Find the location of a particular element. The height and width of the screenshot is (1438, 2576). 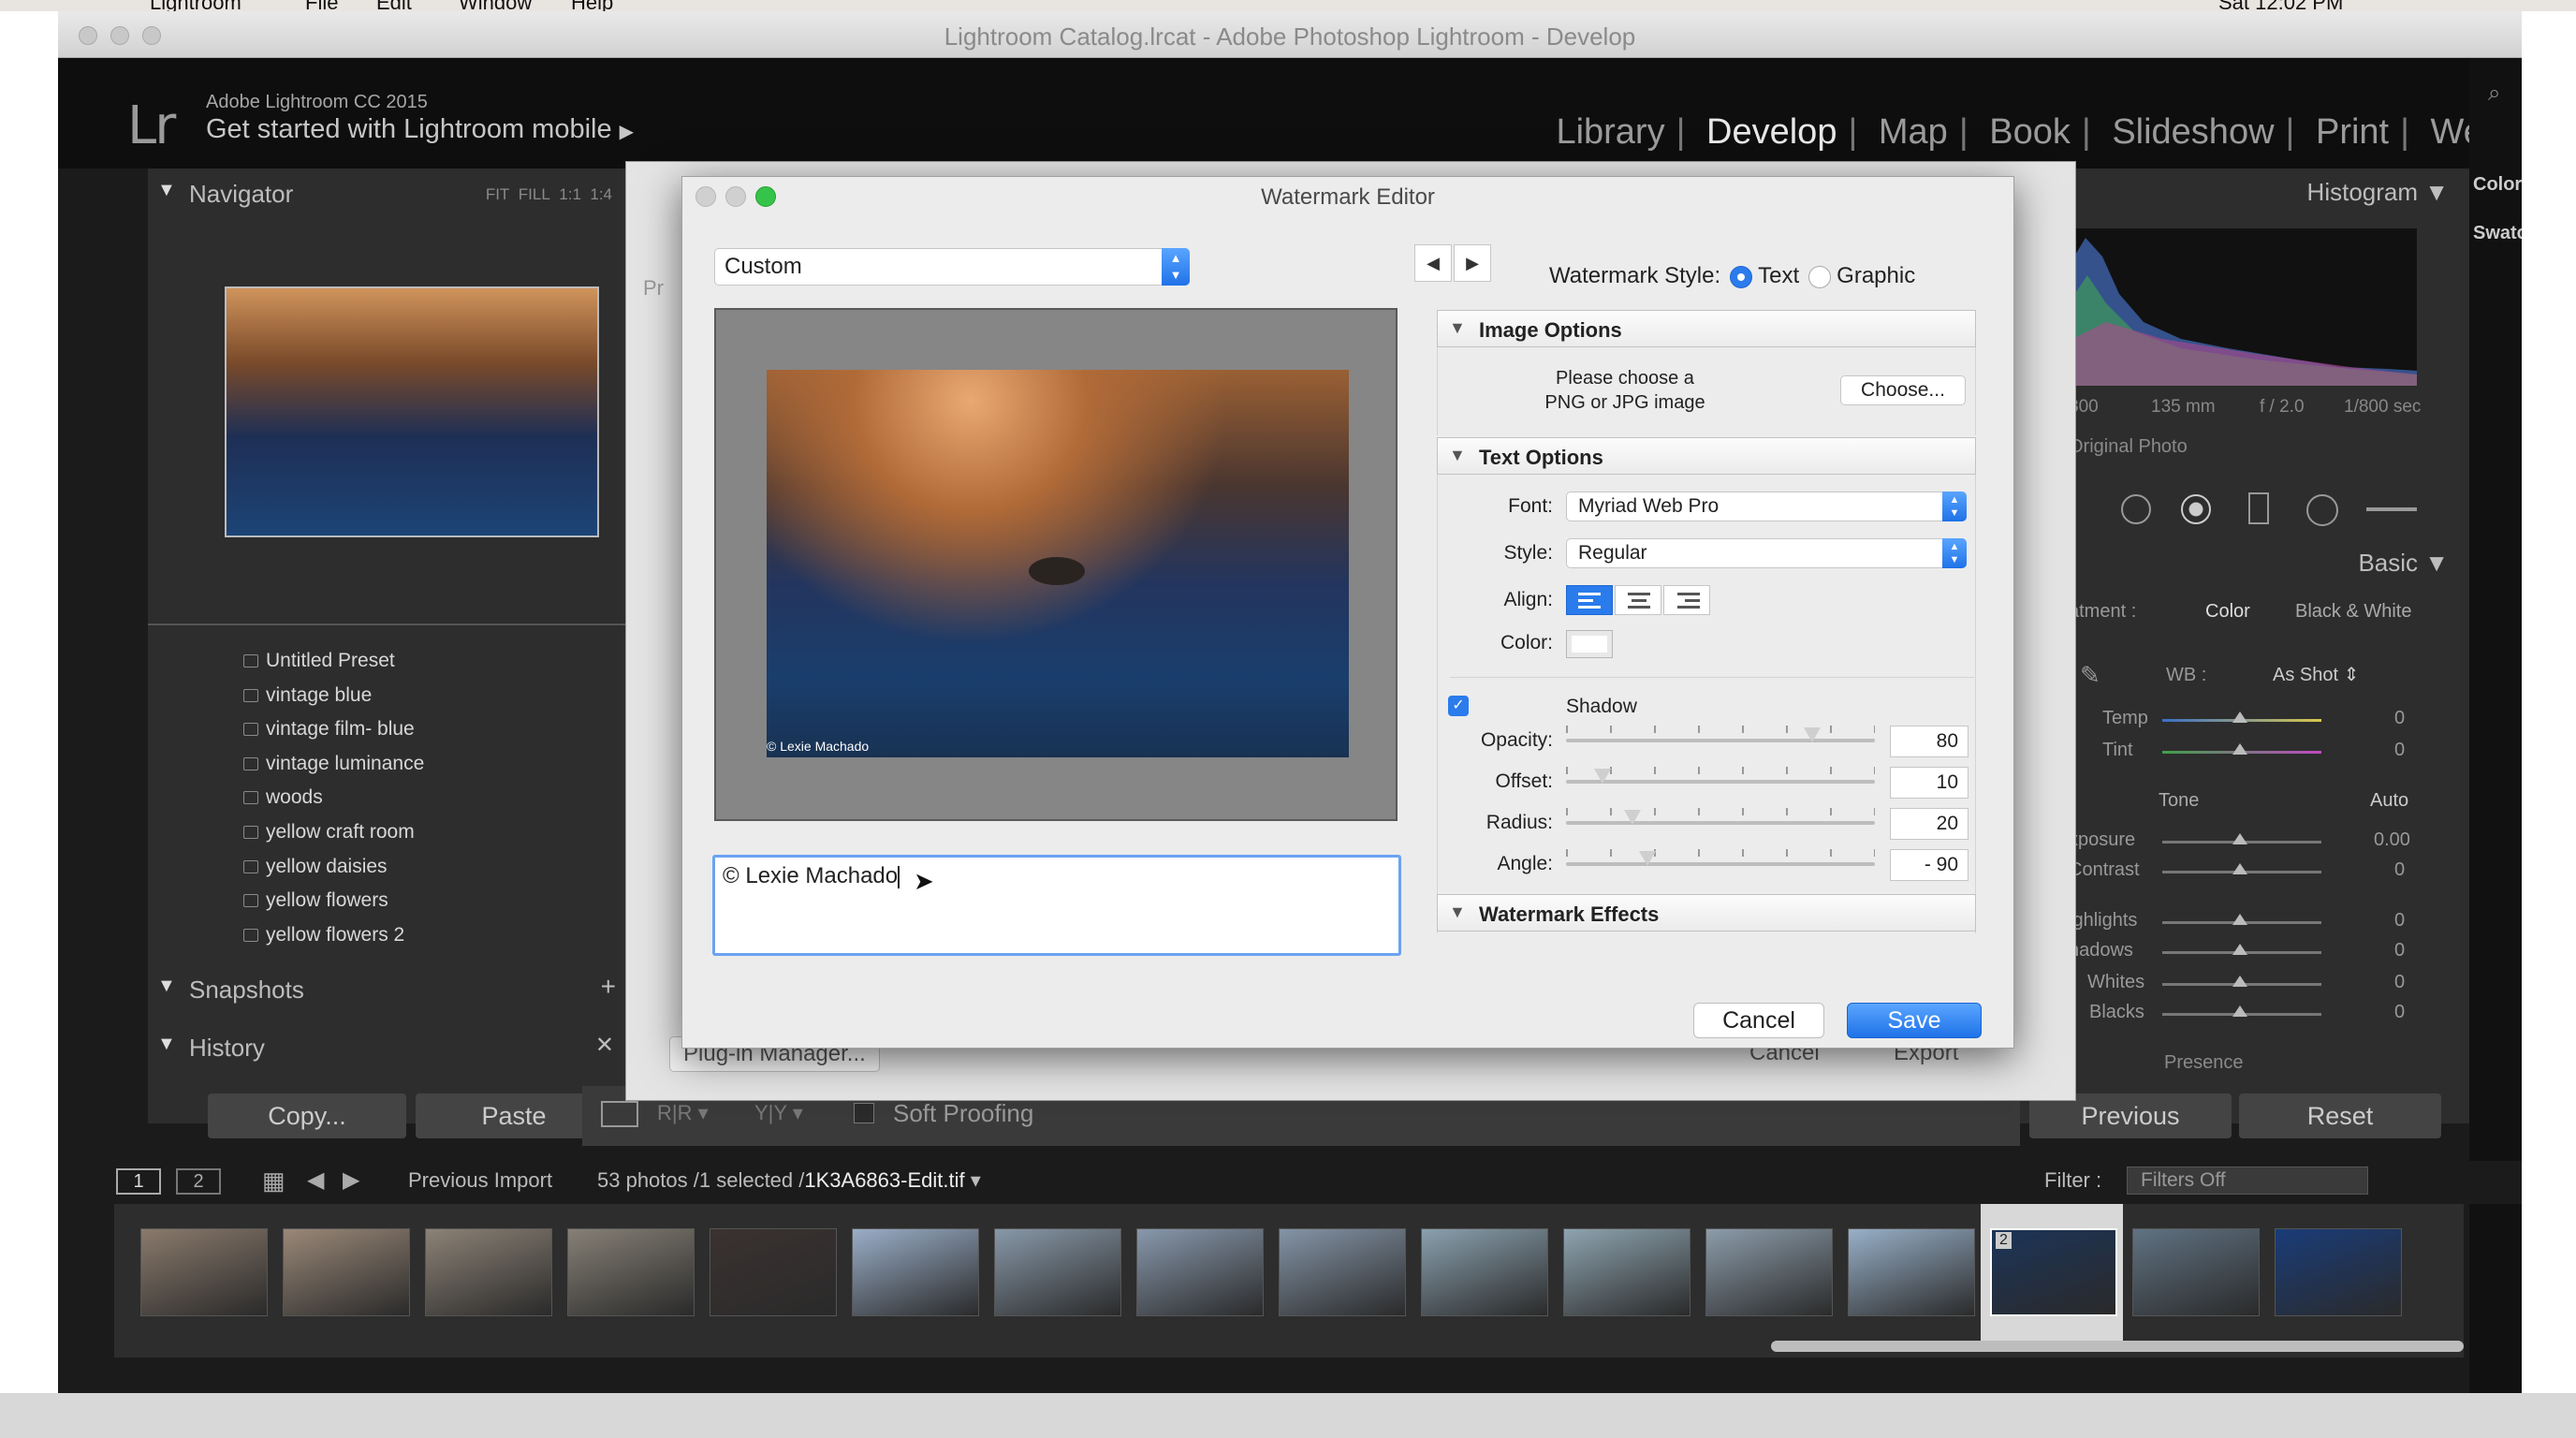

zoom-1-1: 1:1 is located at coordinates (570, 194).